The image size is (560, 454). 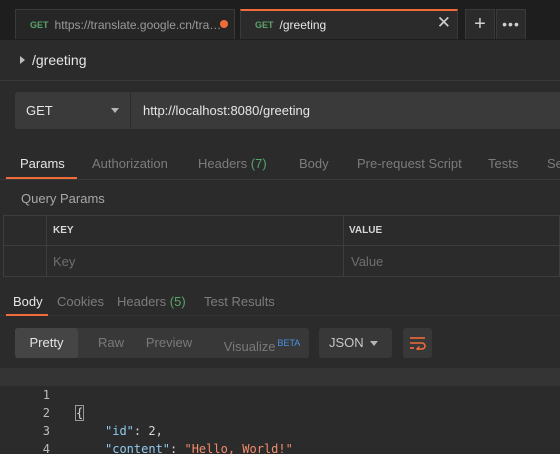 I want to click on pretty-button: Pretty, so click(x=46, y=343).